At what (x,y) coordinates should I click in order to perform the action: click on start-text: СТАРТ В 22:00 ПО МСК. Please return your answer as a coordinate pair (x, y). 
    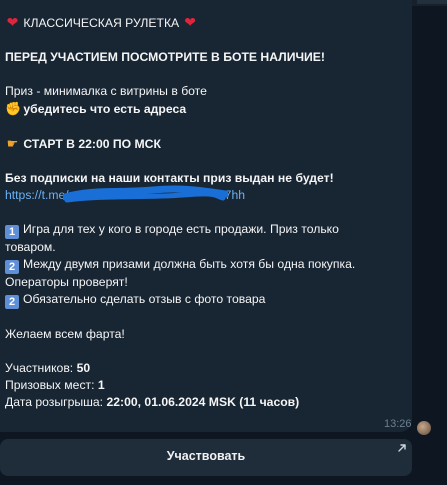
    Looking at the image, I should click on (92, 144).